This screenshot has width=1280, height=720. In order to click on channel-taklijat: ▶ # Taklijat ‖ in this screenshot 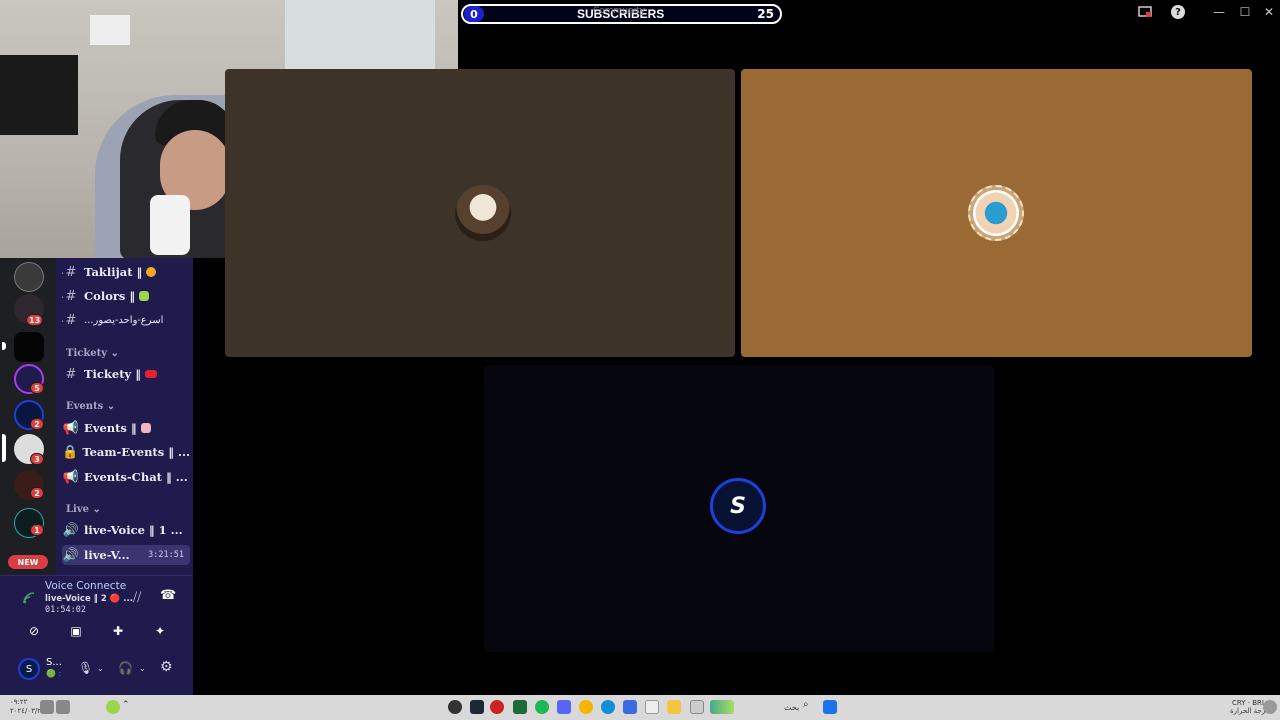, I will do `click(126, 272)`.